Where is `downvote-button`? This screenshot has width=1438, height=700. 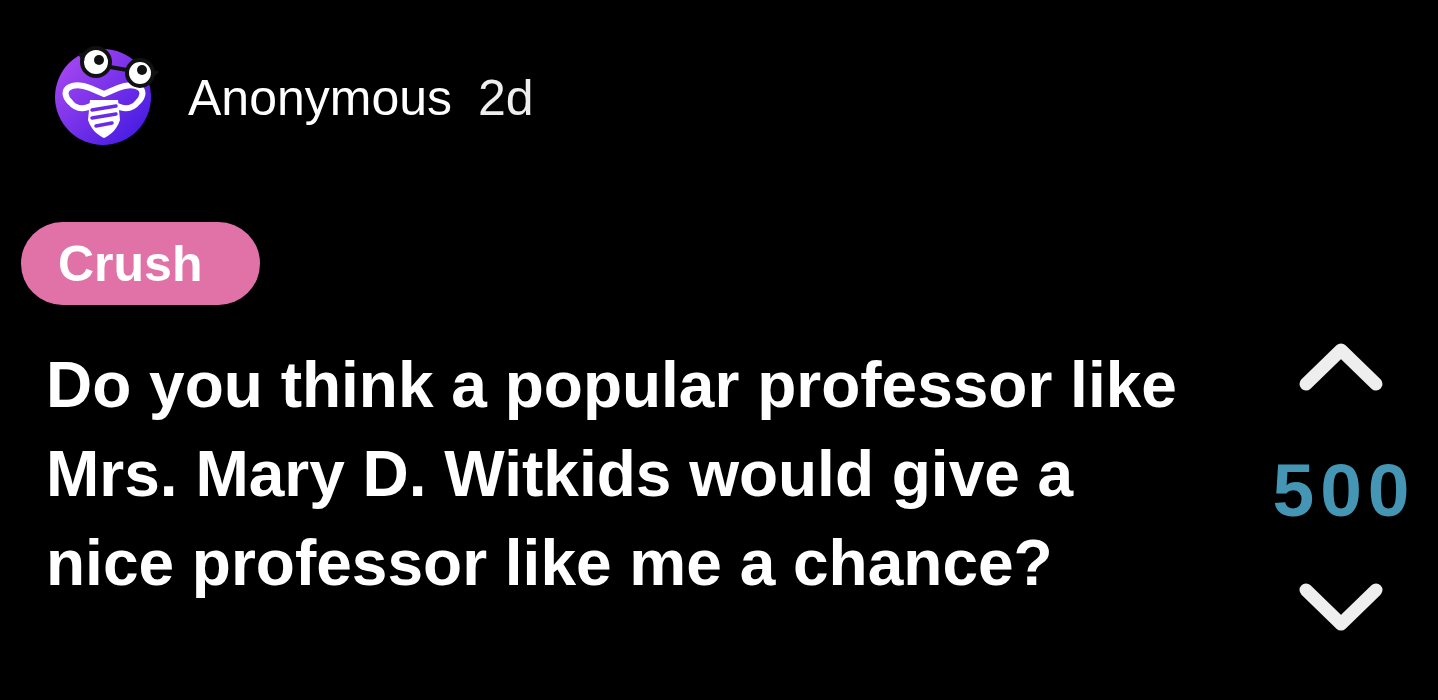
downvote-button is located at coordinates (1341, 607).